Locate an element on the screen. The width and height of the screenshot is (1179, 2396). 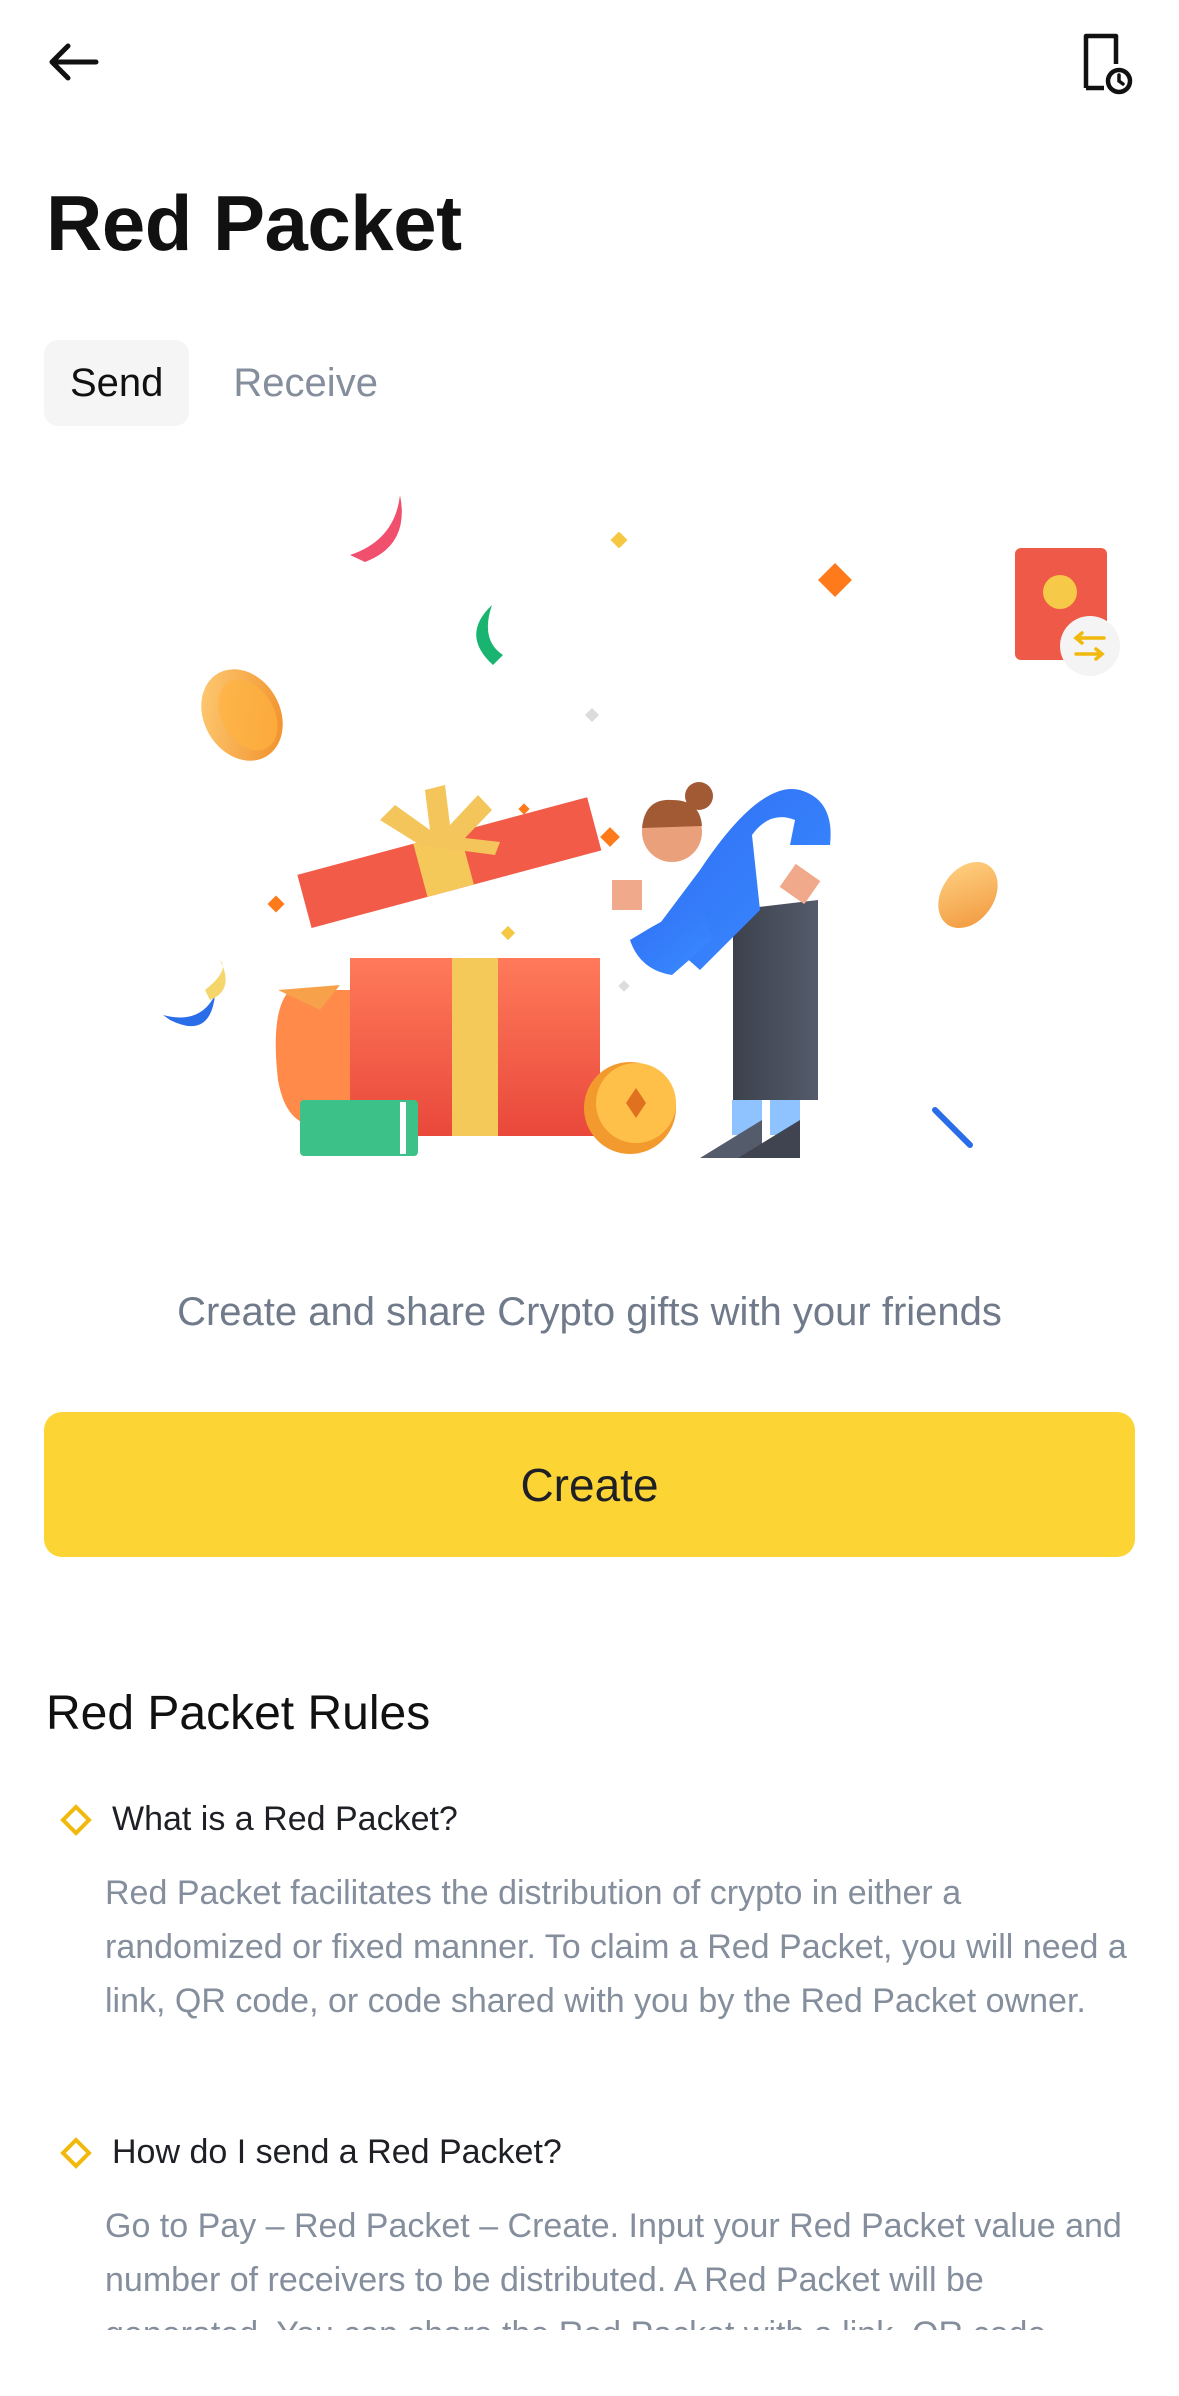
top-bar is located at coordinates (589, 65).